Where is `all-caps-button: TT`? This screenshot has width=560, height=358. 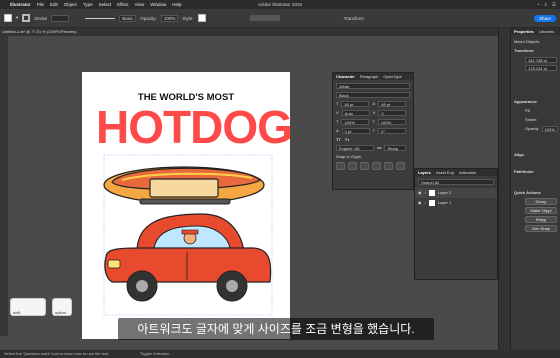
all-caps-button: TT is located at coordinates (338, 139).